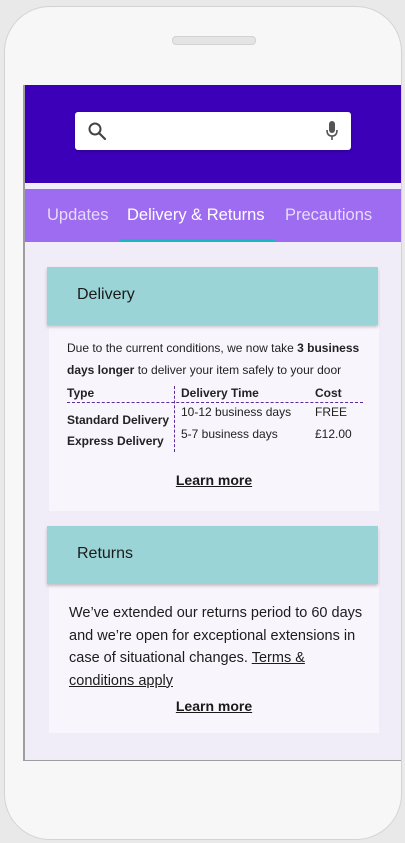 The image size is (405, 843). Describe the element at coordinates (229, 434) in the screenshot. I see `table-cell-time: 5-7 business days` at that location.